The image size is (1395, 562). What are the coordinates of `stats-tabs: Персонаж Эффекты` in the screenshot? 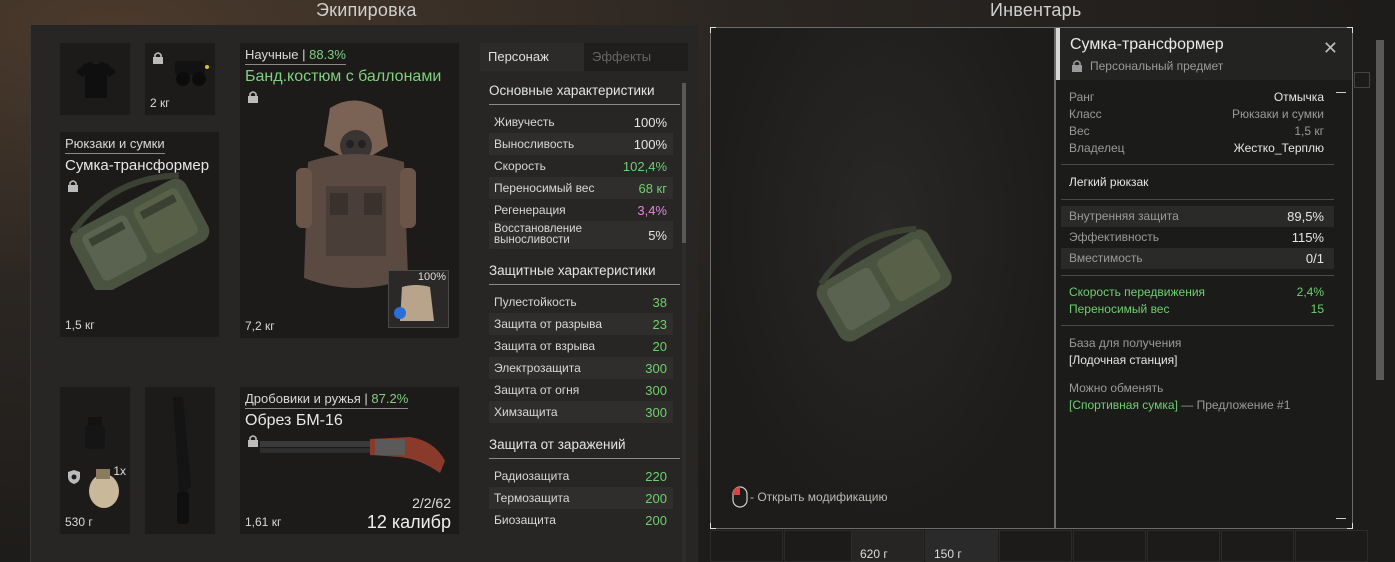 It's located at (584, 57).